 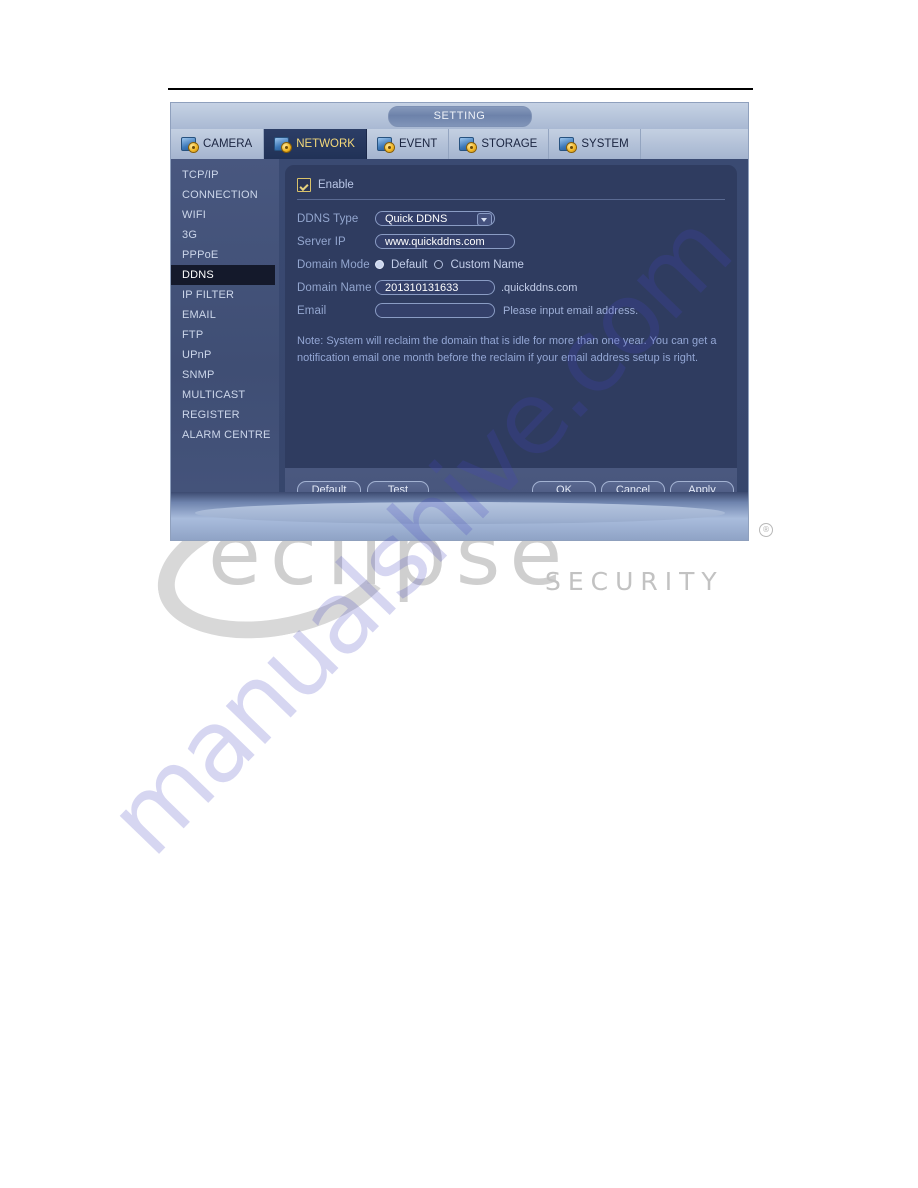 What do you see at coordinates (418, 144) in the screenshot?
I see `tab-label: EVENT` at bounding box center [418, 144].